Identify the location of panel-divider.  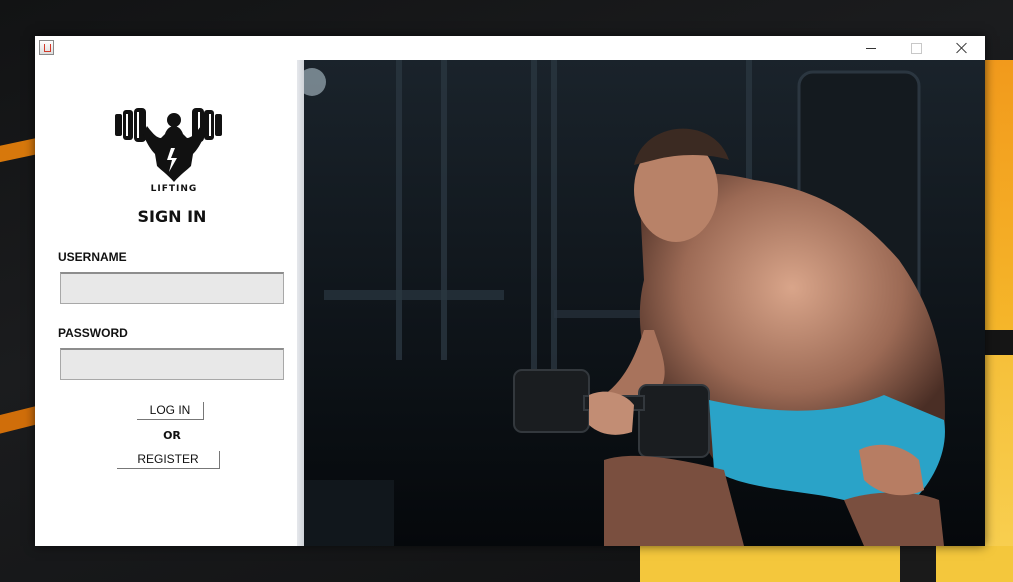
(300, 303).